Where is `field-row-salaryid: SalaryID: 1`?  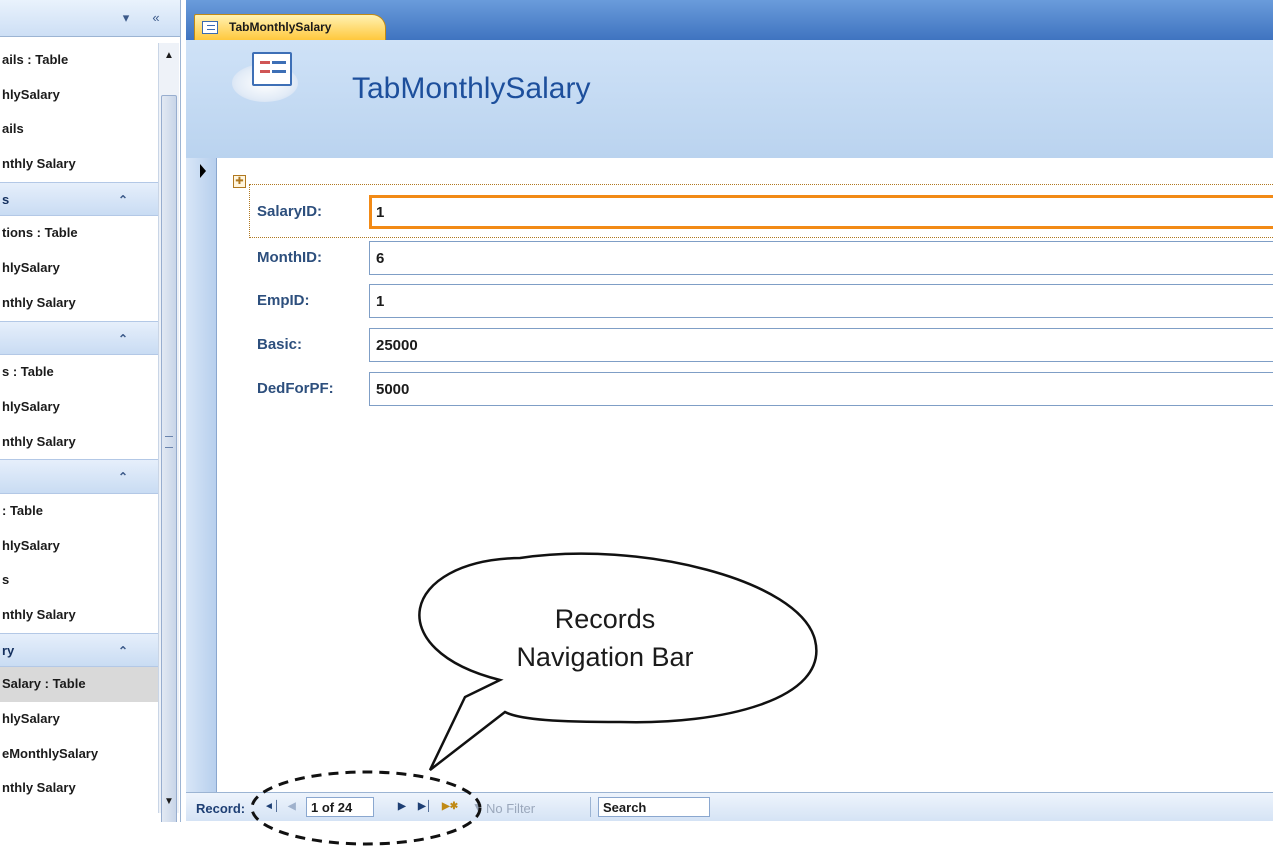
field-row-salaryid: SalaryID: 1 is located at coordinates (745, 212).